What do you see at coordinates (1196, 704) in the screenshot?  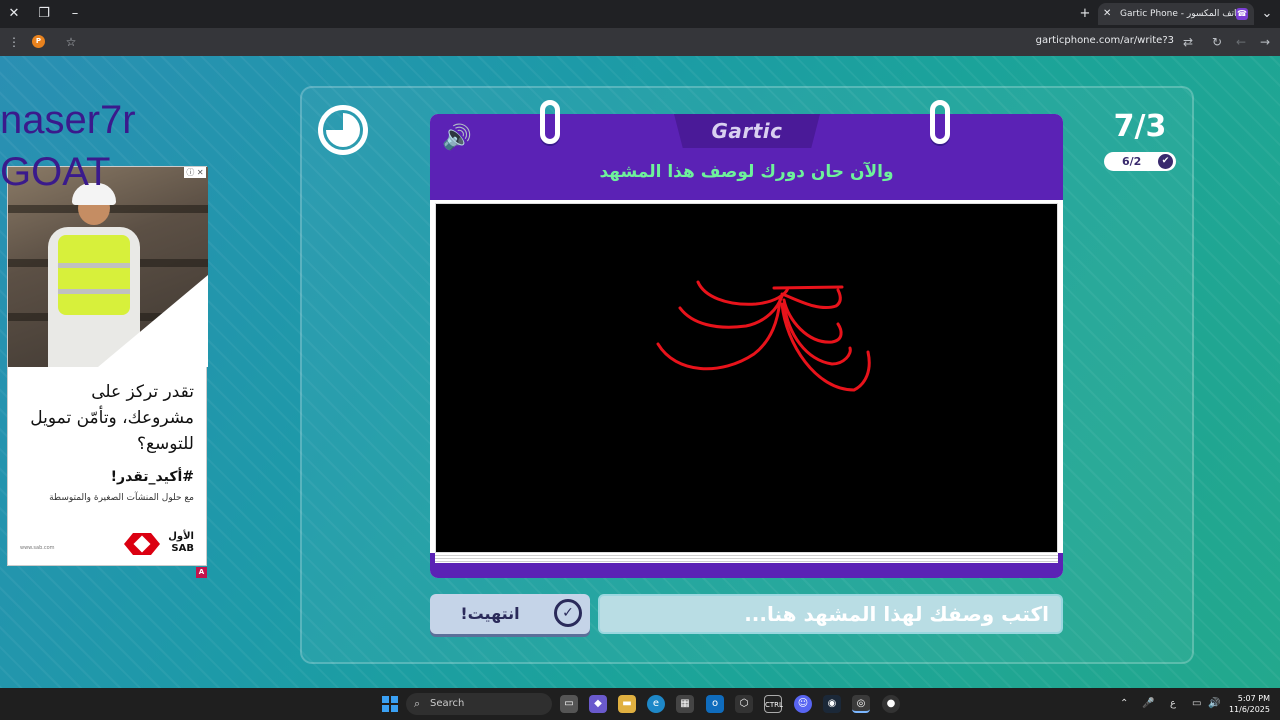 I see `network-icon: ▭` at bounding box center [1196, 704].